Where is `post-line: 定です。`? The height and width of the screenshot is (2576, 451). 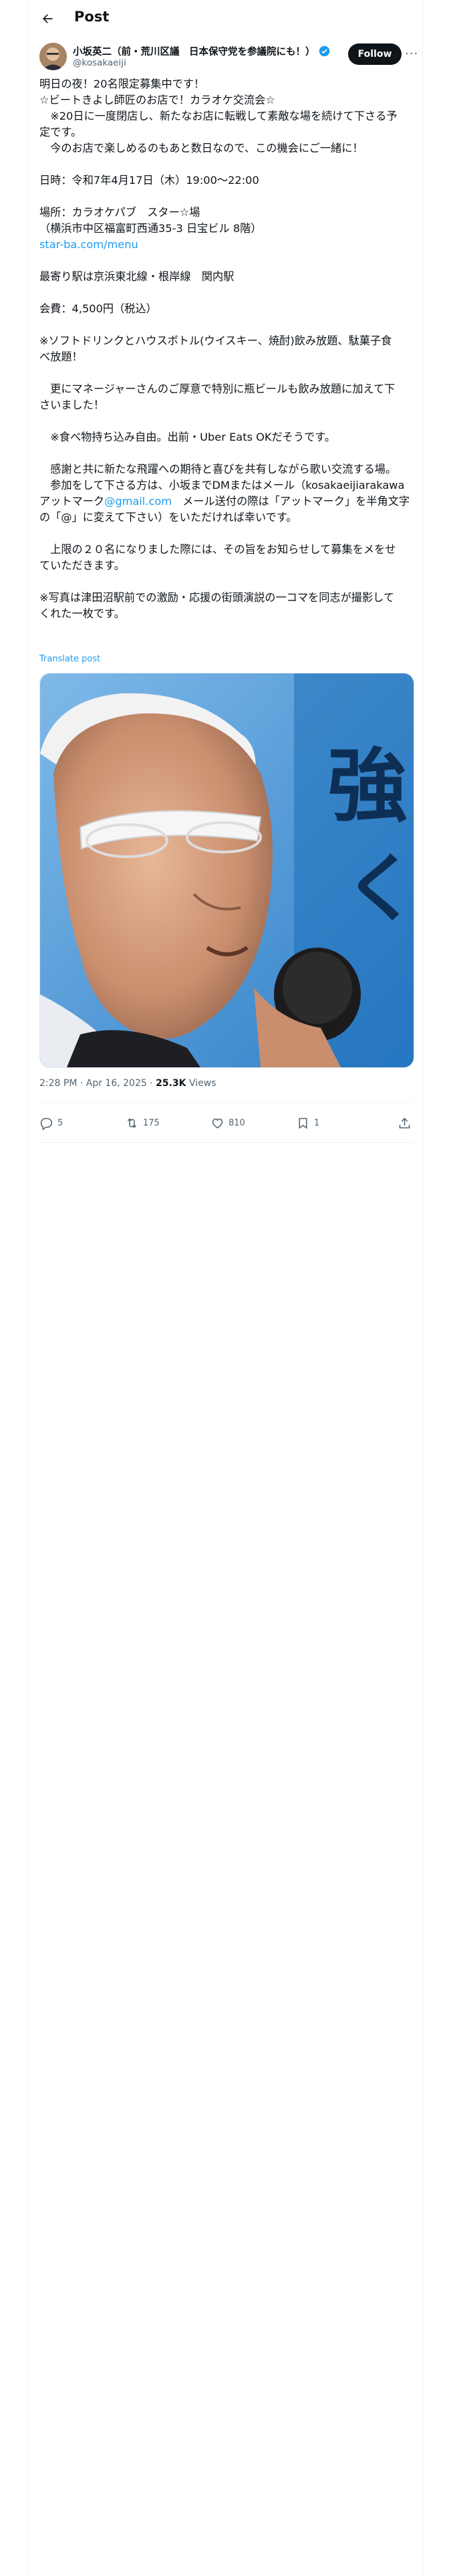
post-line: 定です。 is located at coordinates (60, 132).